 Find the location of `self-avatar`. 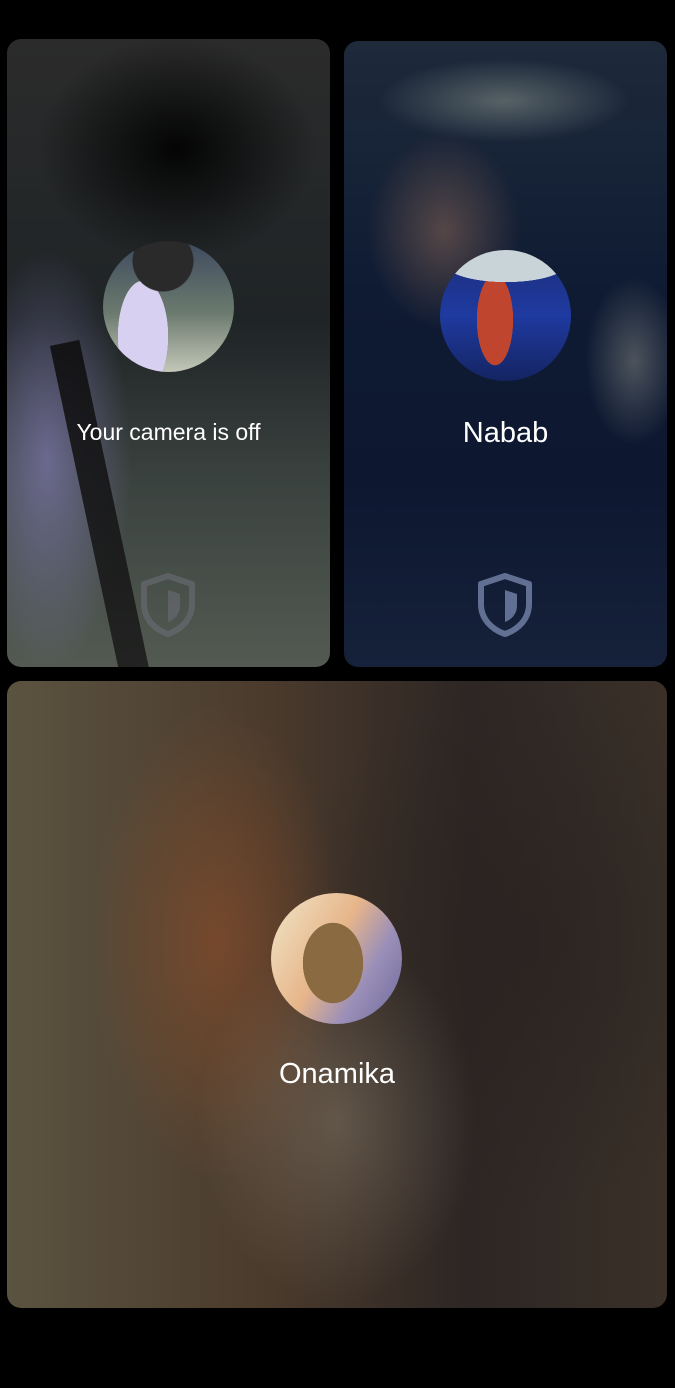

self-avatar is located at coordinates (168, 306).